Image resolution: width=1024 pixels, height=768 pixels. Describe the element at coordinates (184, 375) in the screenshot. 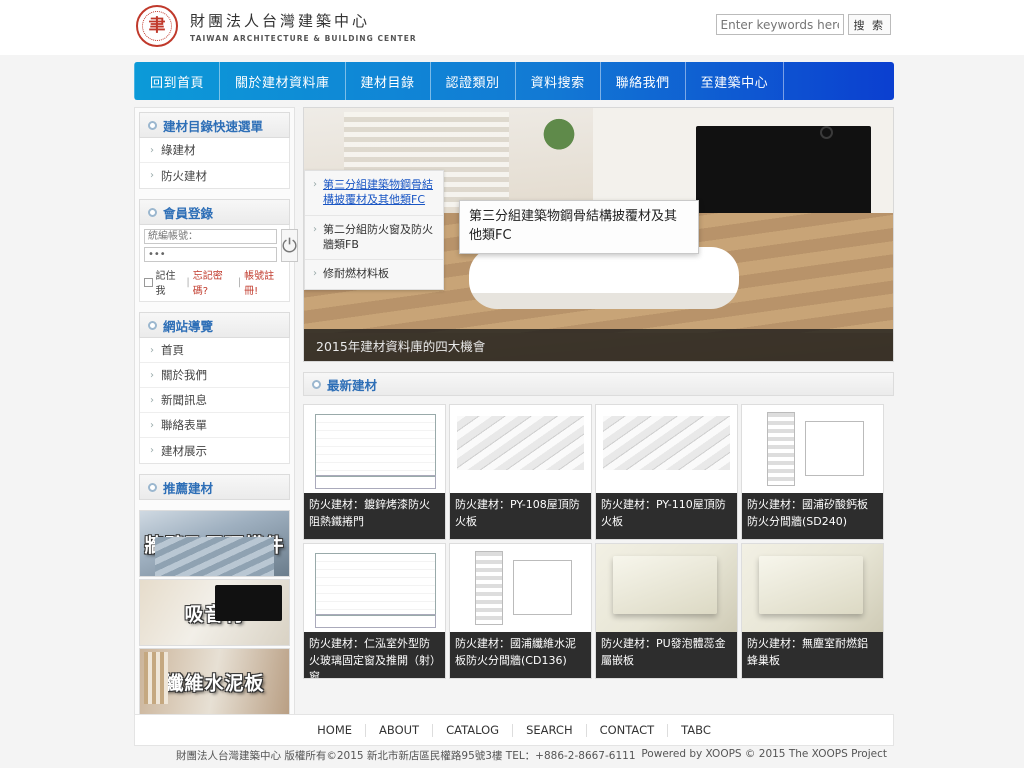

I see `sidebar-item-label: 關於我們` at that location.